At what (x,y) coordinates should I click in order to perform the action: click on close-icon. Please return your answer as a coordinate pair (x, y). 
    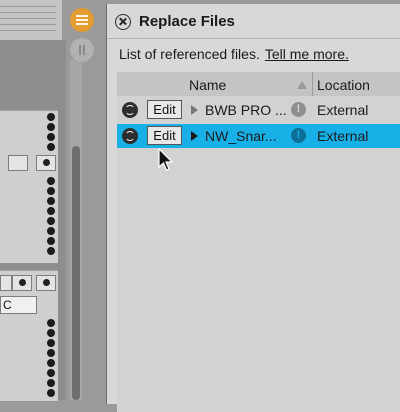
    Looking at the image, I should click on (123, 22).